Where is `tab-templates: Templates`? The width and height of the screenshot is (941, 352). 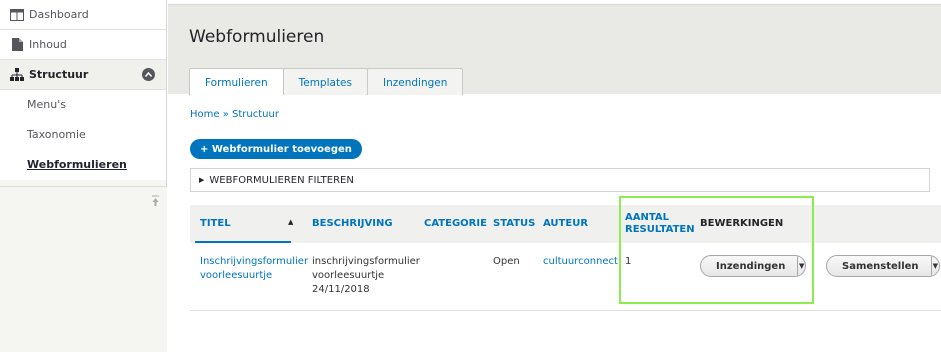 tab-templates: Templates is located at coordinates (325, 82).